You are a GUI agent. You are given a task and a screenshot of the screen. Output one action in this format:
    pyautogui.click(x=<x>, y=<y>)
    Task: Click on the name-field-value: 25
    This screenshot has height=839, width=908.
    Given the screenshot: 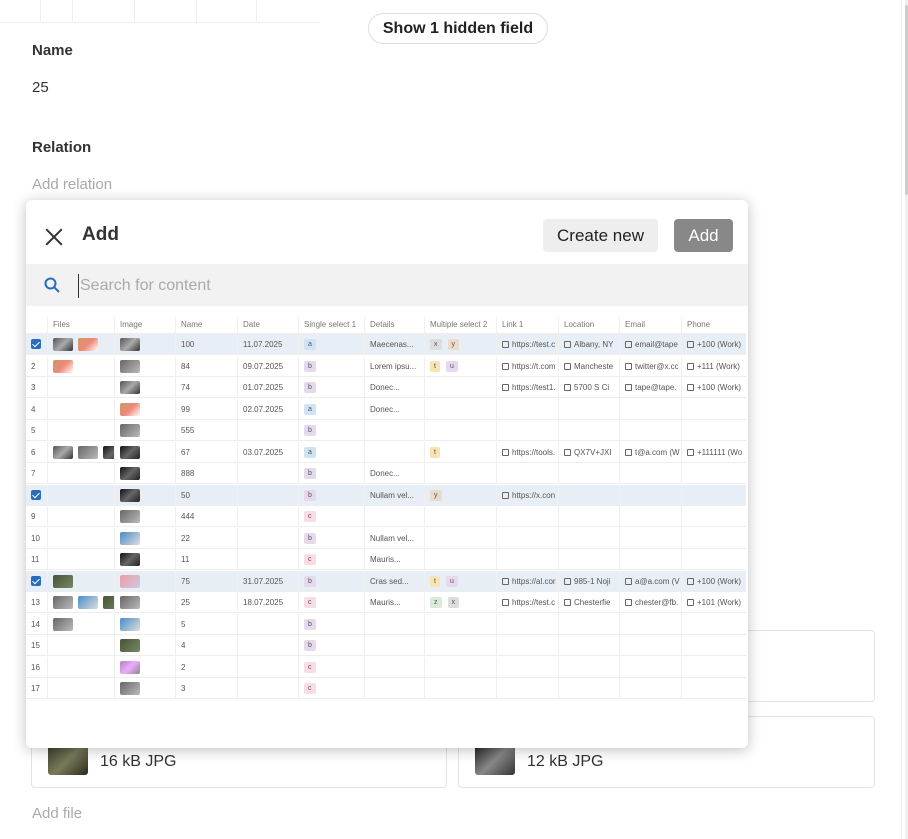 What is the action you would take?
    pyautogui.click(x=40, y=87)
    